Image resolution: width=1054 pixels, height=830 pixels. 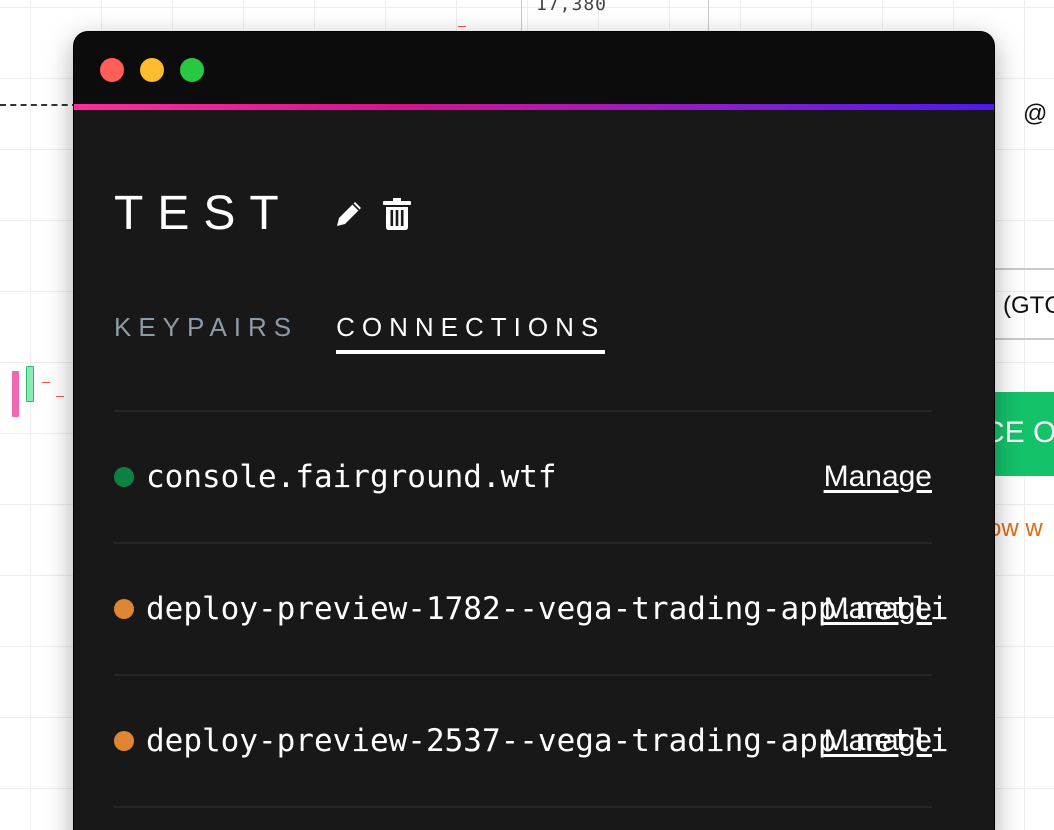 I want to click on wallet-name-title: TEST, so click(x=203, y=213).